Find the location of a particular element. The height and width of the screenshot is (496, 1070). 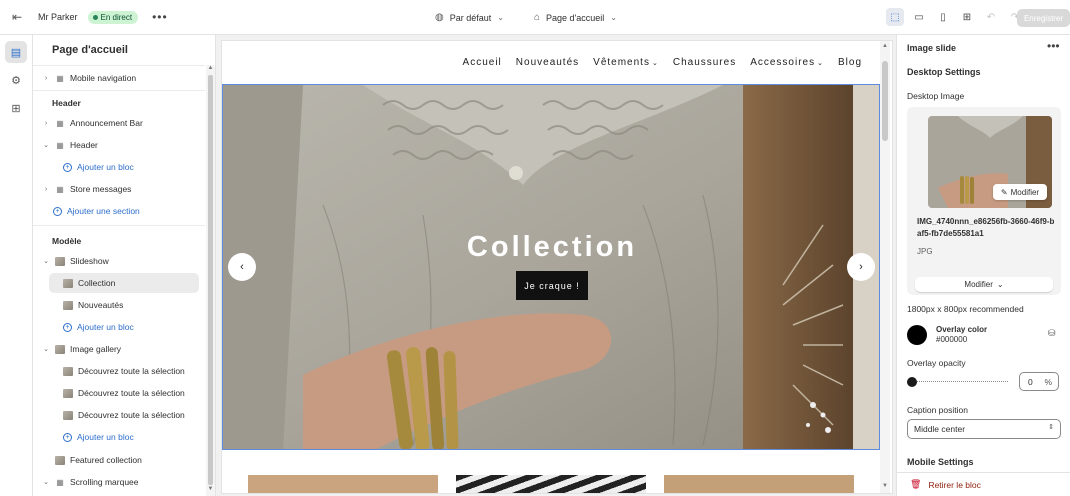

sidebar-item-gallery-2: Découvrez toute la sélection is located at coordinates (119, 393).